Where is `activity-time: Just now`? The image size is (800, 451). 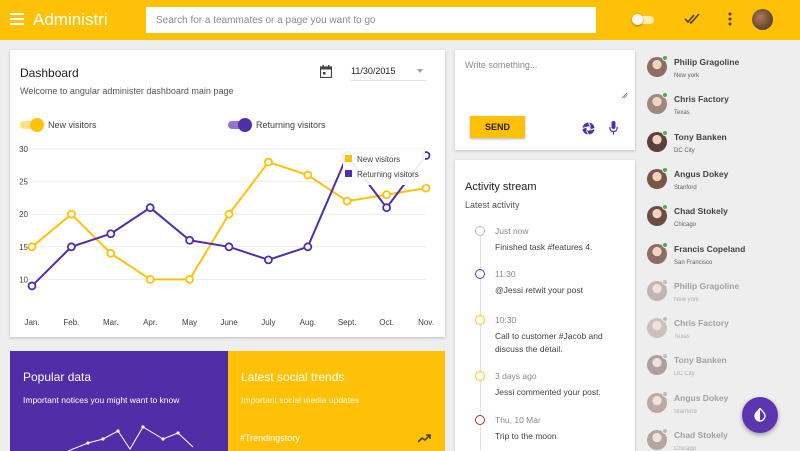
activity-time: Just now is located at coordinates (512, 231).